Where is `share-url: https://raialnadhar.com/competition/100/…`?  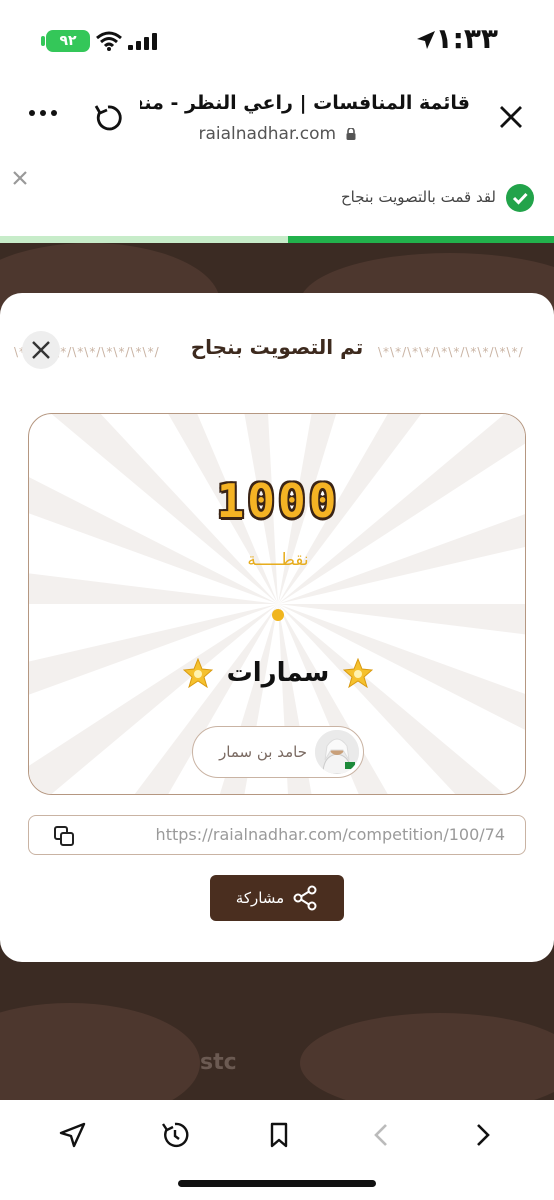 share-url: https://raialnadhar.com/competition/100/… is located at coordinates (330, 834).